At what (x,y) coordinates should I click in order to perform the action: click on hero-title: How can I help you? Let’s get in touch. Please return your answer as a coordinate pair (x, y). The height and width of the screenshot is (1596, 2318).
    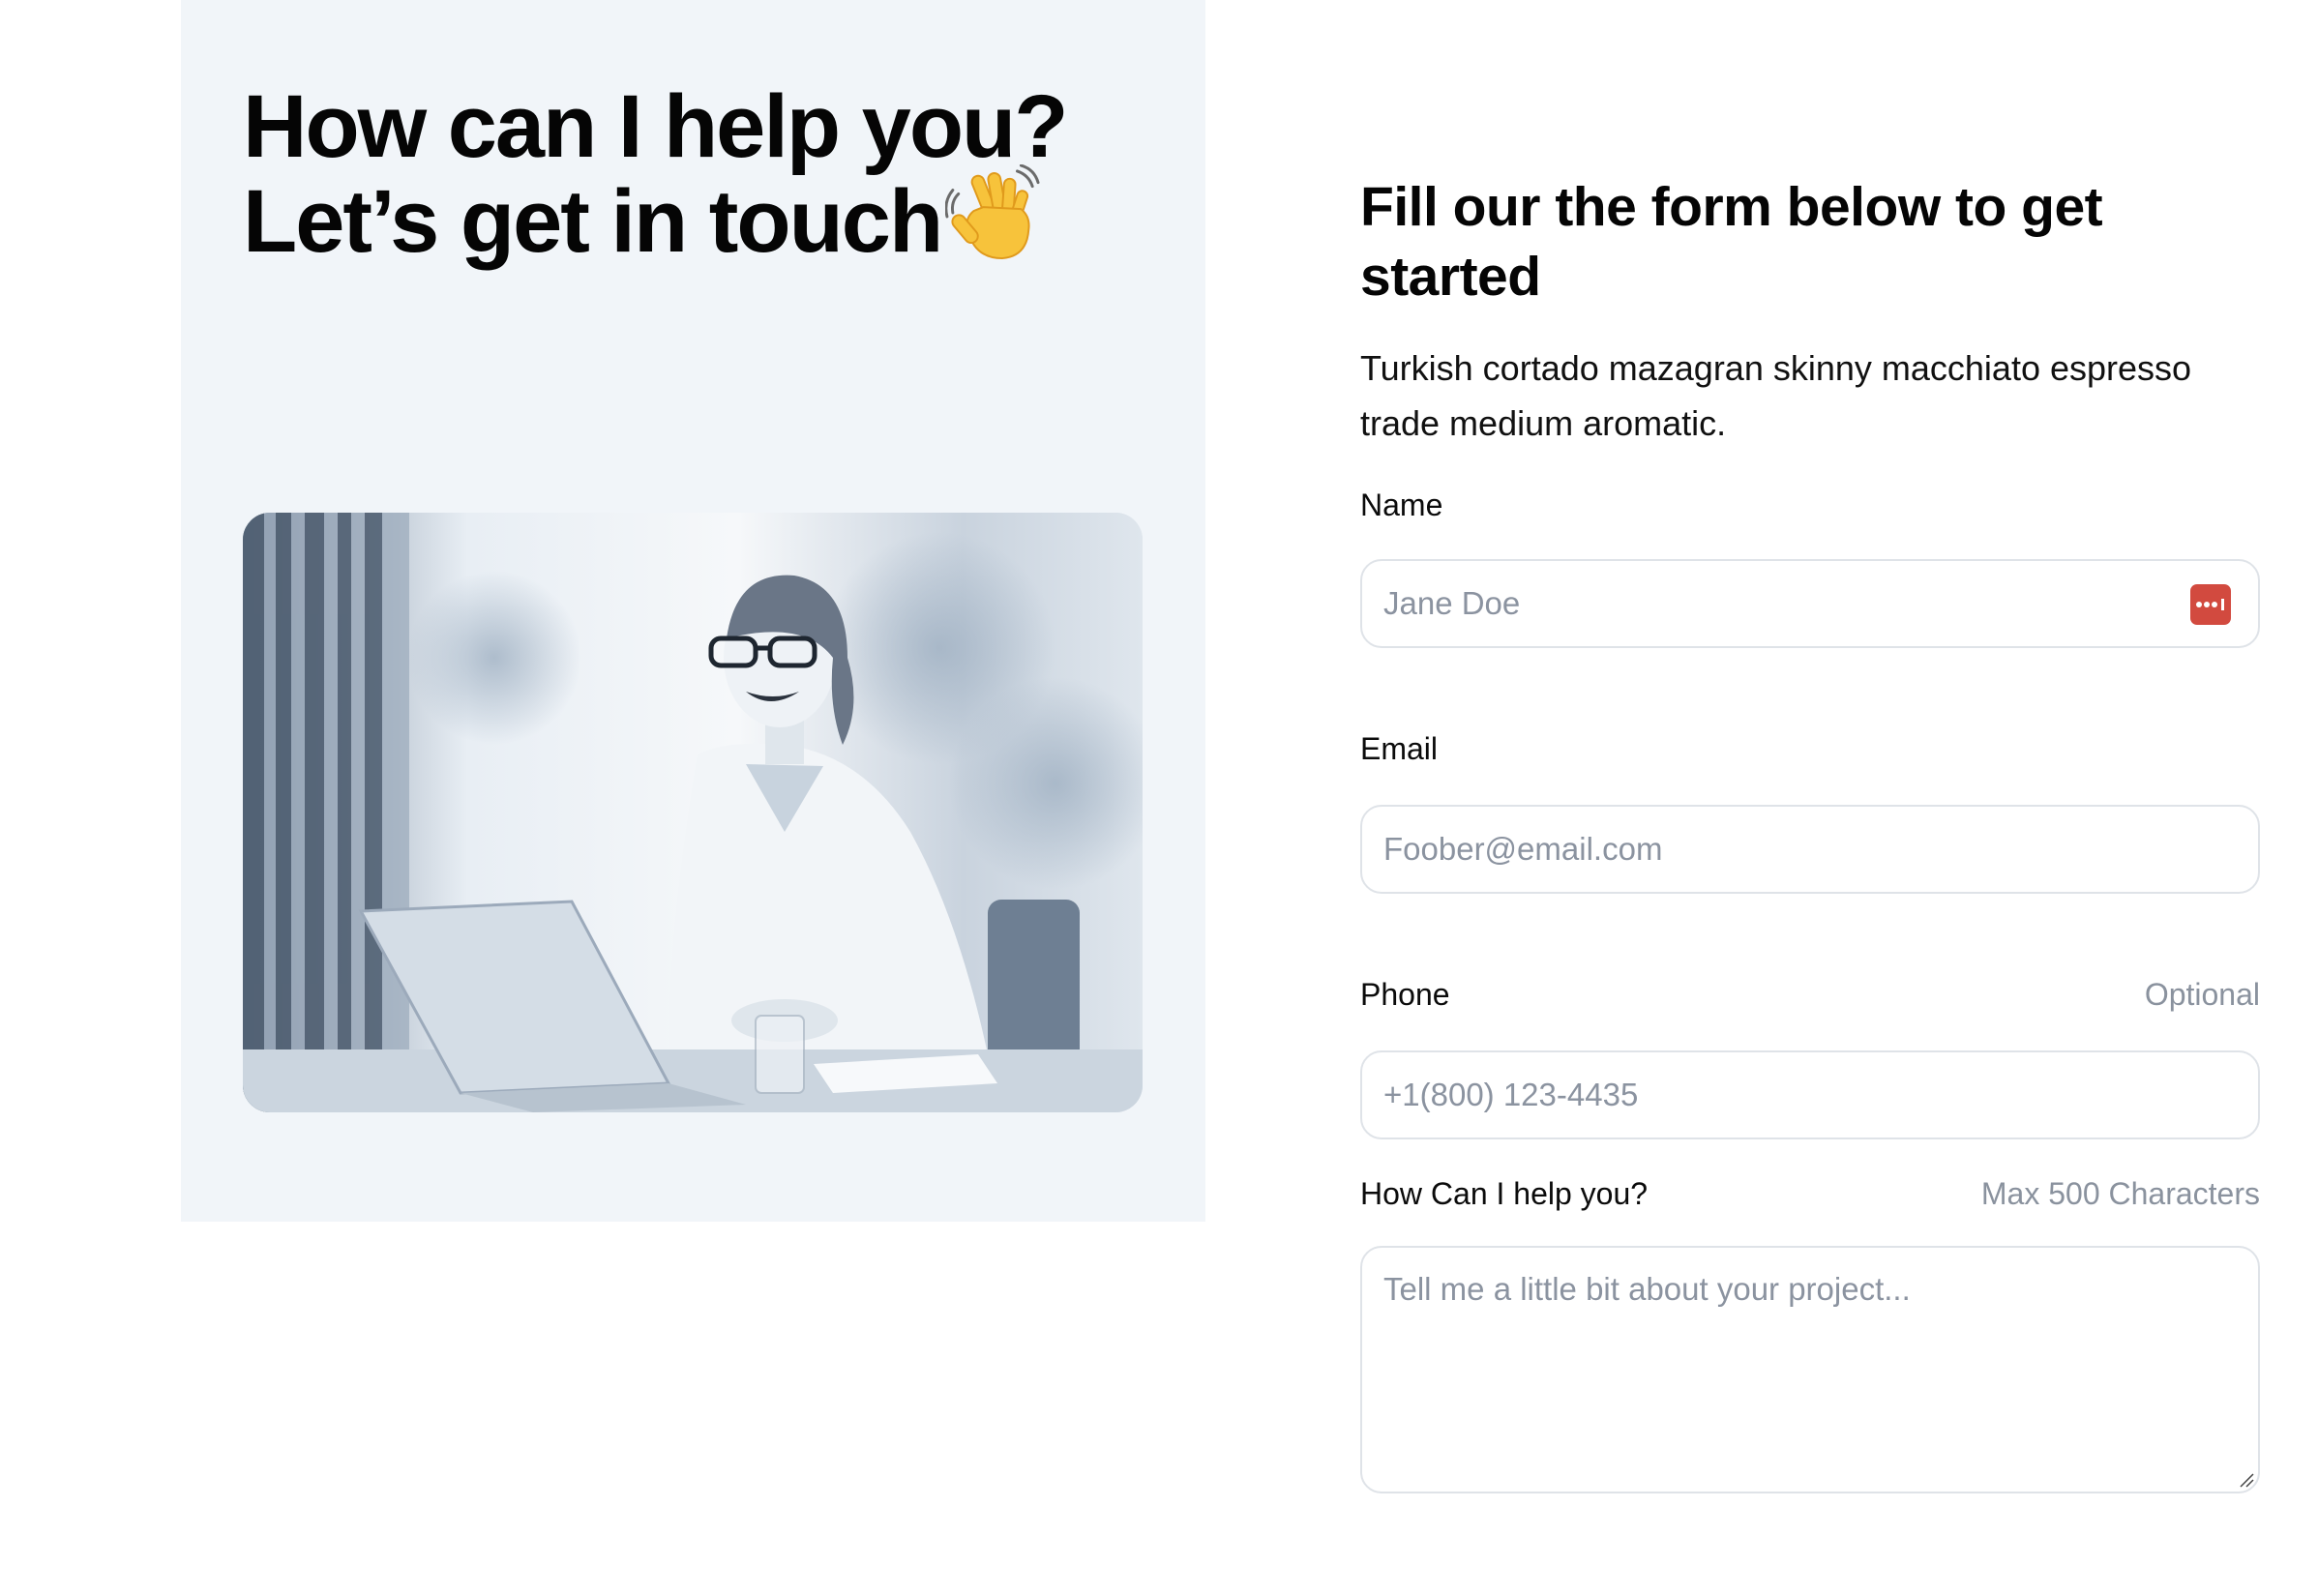
    Looking at the image, I should click on (655, 174).